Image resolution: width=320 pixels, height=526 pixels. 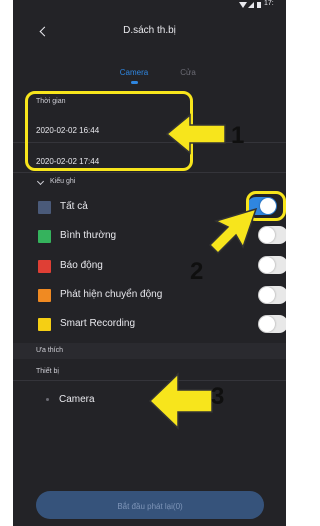 I want to click on swatch-normal, so click(x=44, y=236).